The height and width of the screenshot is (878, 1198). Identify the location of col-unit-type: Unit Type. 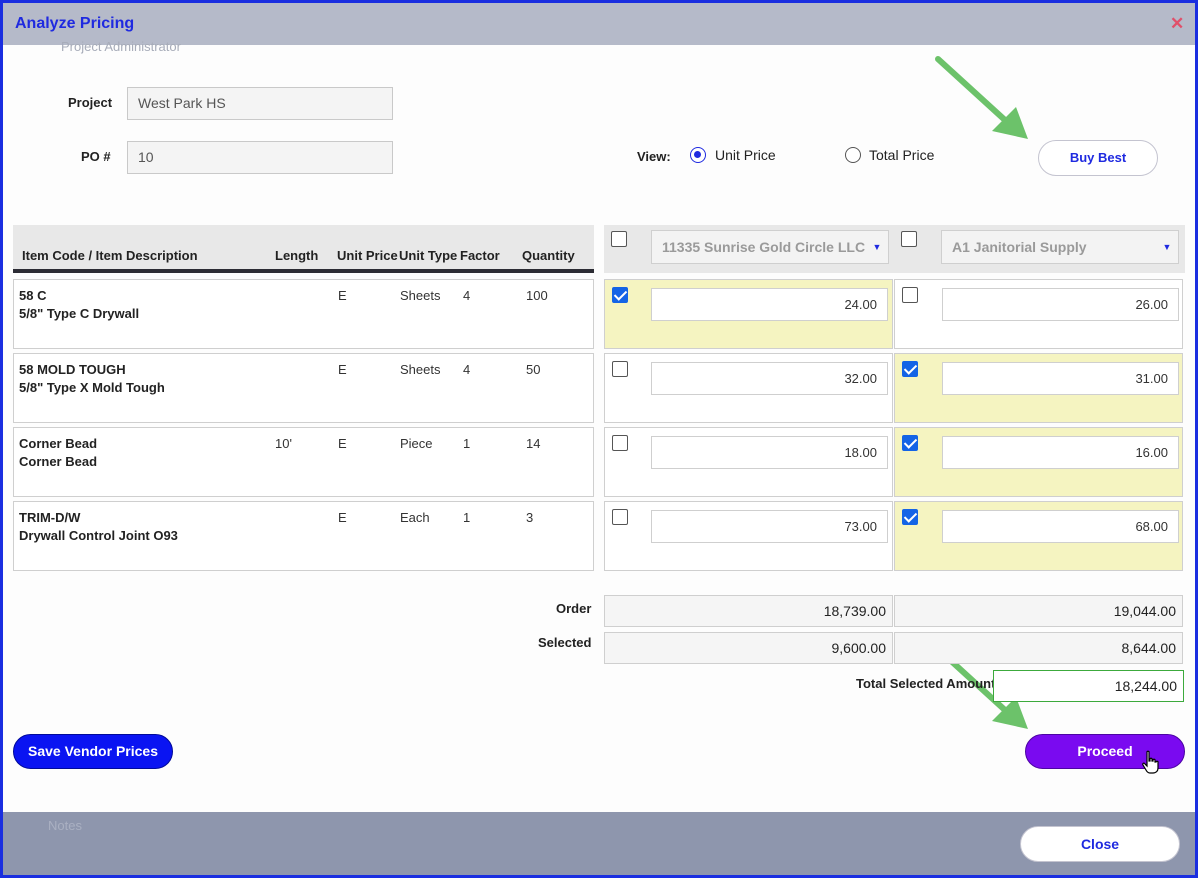
(428, 255).